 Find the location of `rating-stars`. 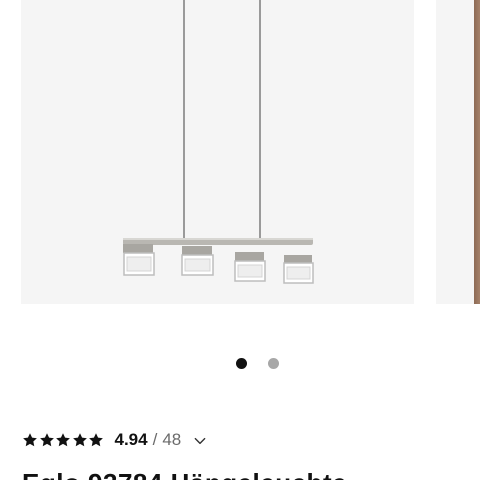

rating-stars is located at coordinates (63, 440).